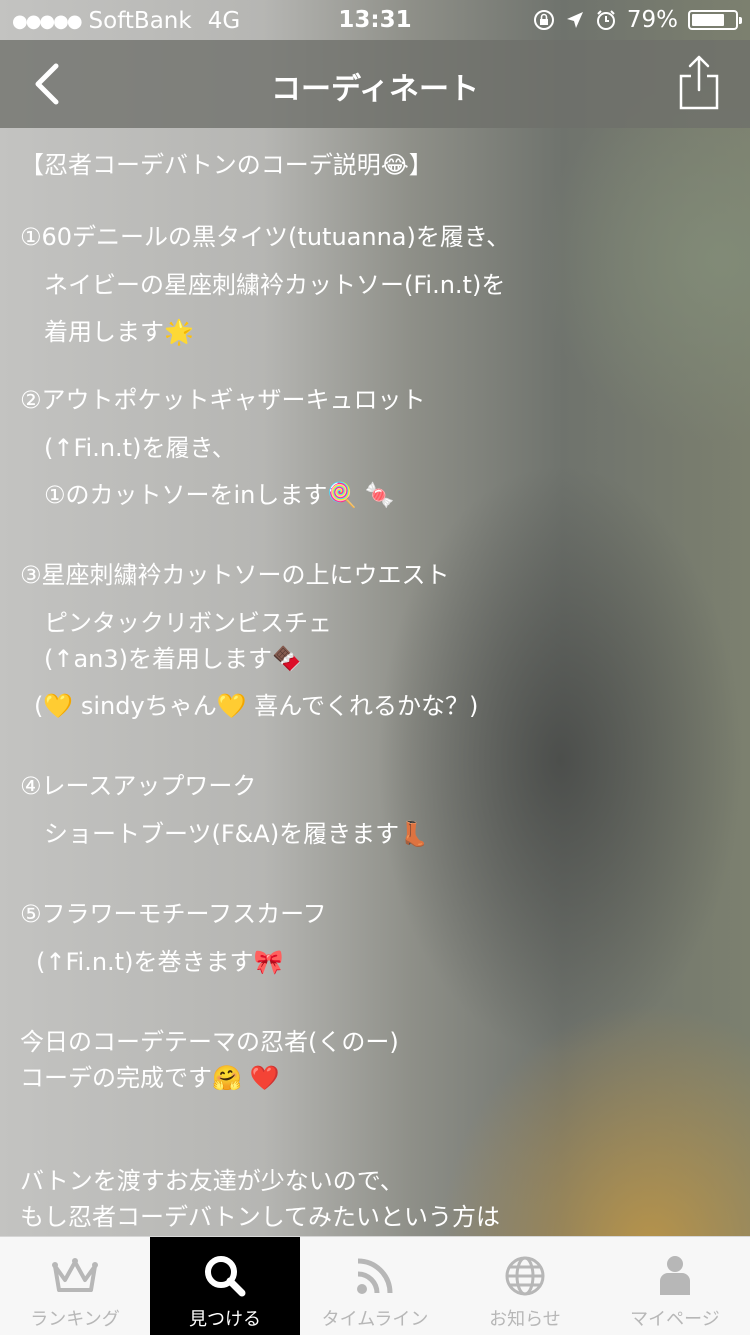  What do you see at coordinates (237, 834) in the screenshot?
I see `description-line: ショートブーツ(F&A)を履きます👢` at bounding box center [237, 834].